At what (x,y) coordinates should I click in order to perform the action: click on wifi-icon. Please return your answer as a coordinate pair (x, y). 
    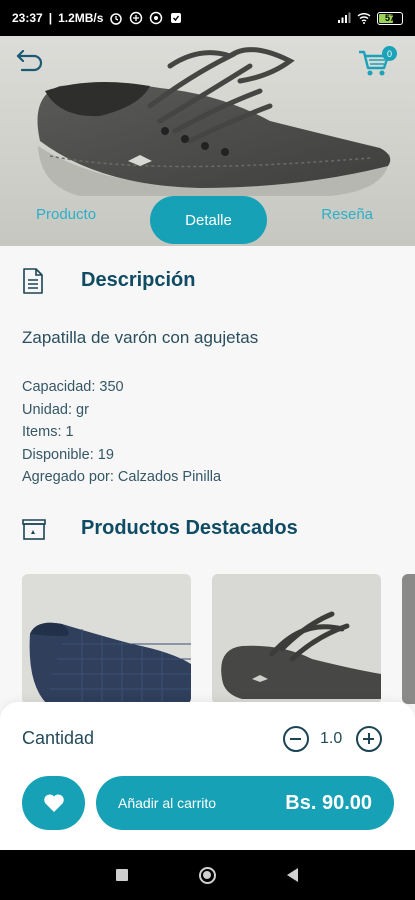
    Looking at the image, I should click on (364, 18).